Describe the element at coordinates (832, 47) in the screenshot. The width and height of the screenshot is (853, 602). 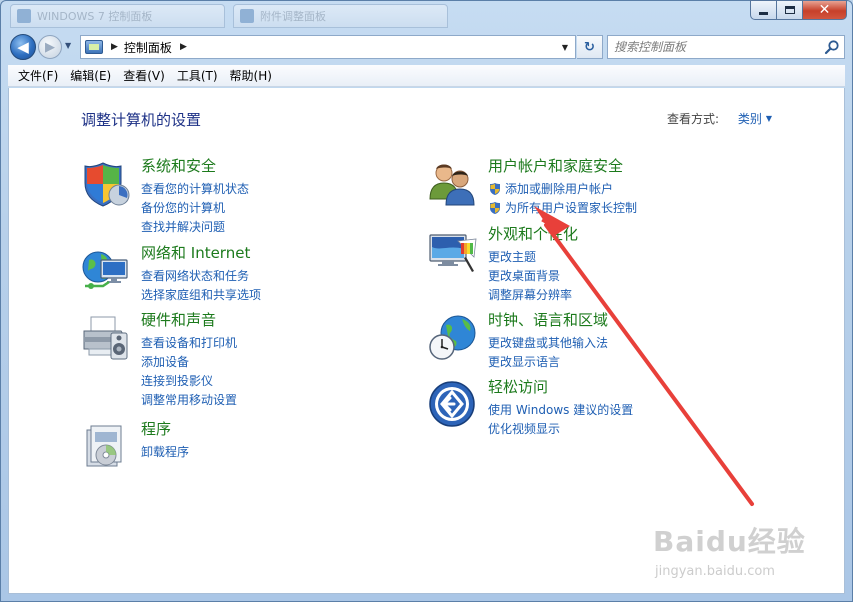
I see `search-icon` at that location.